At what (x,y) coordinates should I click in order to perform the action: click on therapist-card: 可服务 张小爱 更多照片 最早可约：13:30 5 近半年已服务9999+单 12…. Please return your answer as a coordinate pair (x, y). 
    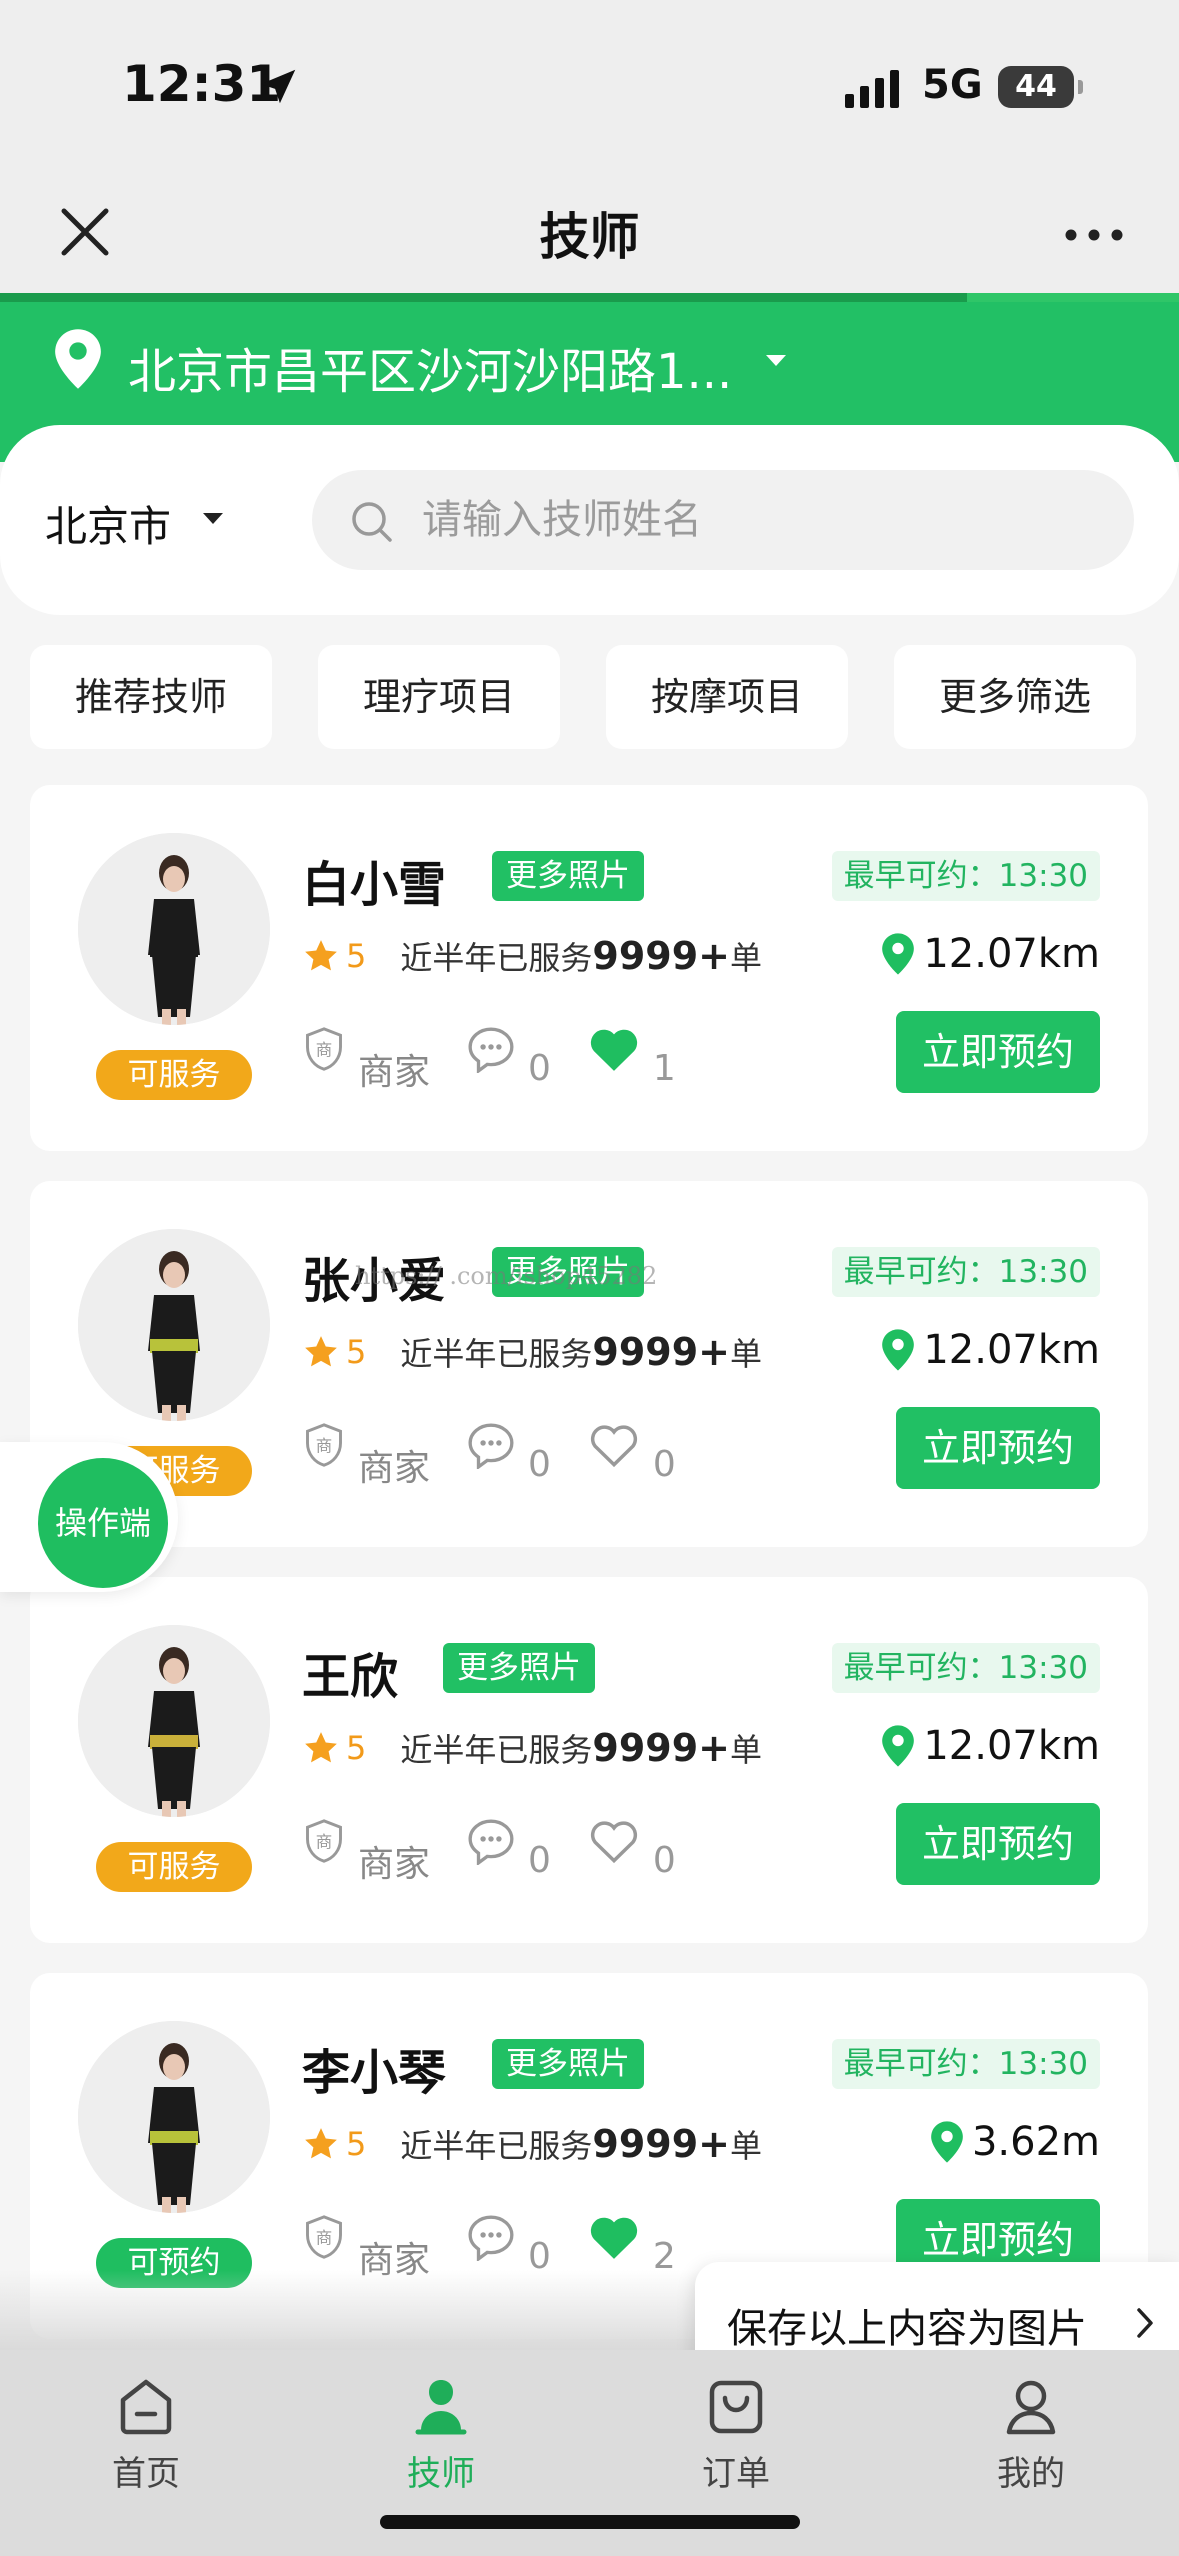
    Looking at the image, I should click on (589, 1364).